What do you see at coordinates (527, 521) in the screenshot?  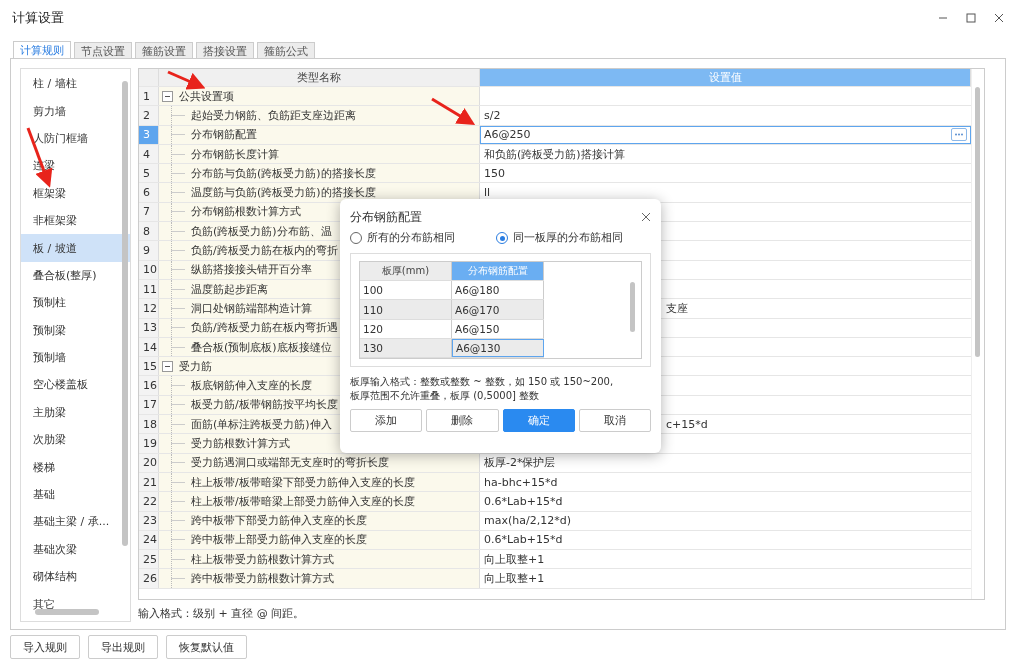 I see `setting-value-cell-text: max(ha/2,12*d)` at bounding box center [527, 521].